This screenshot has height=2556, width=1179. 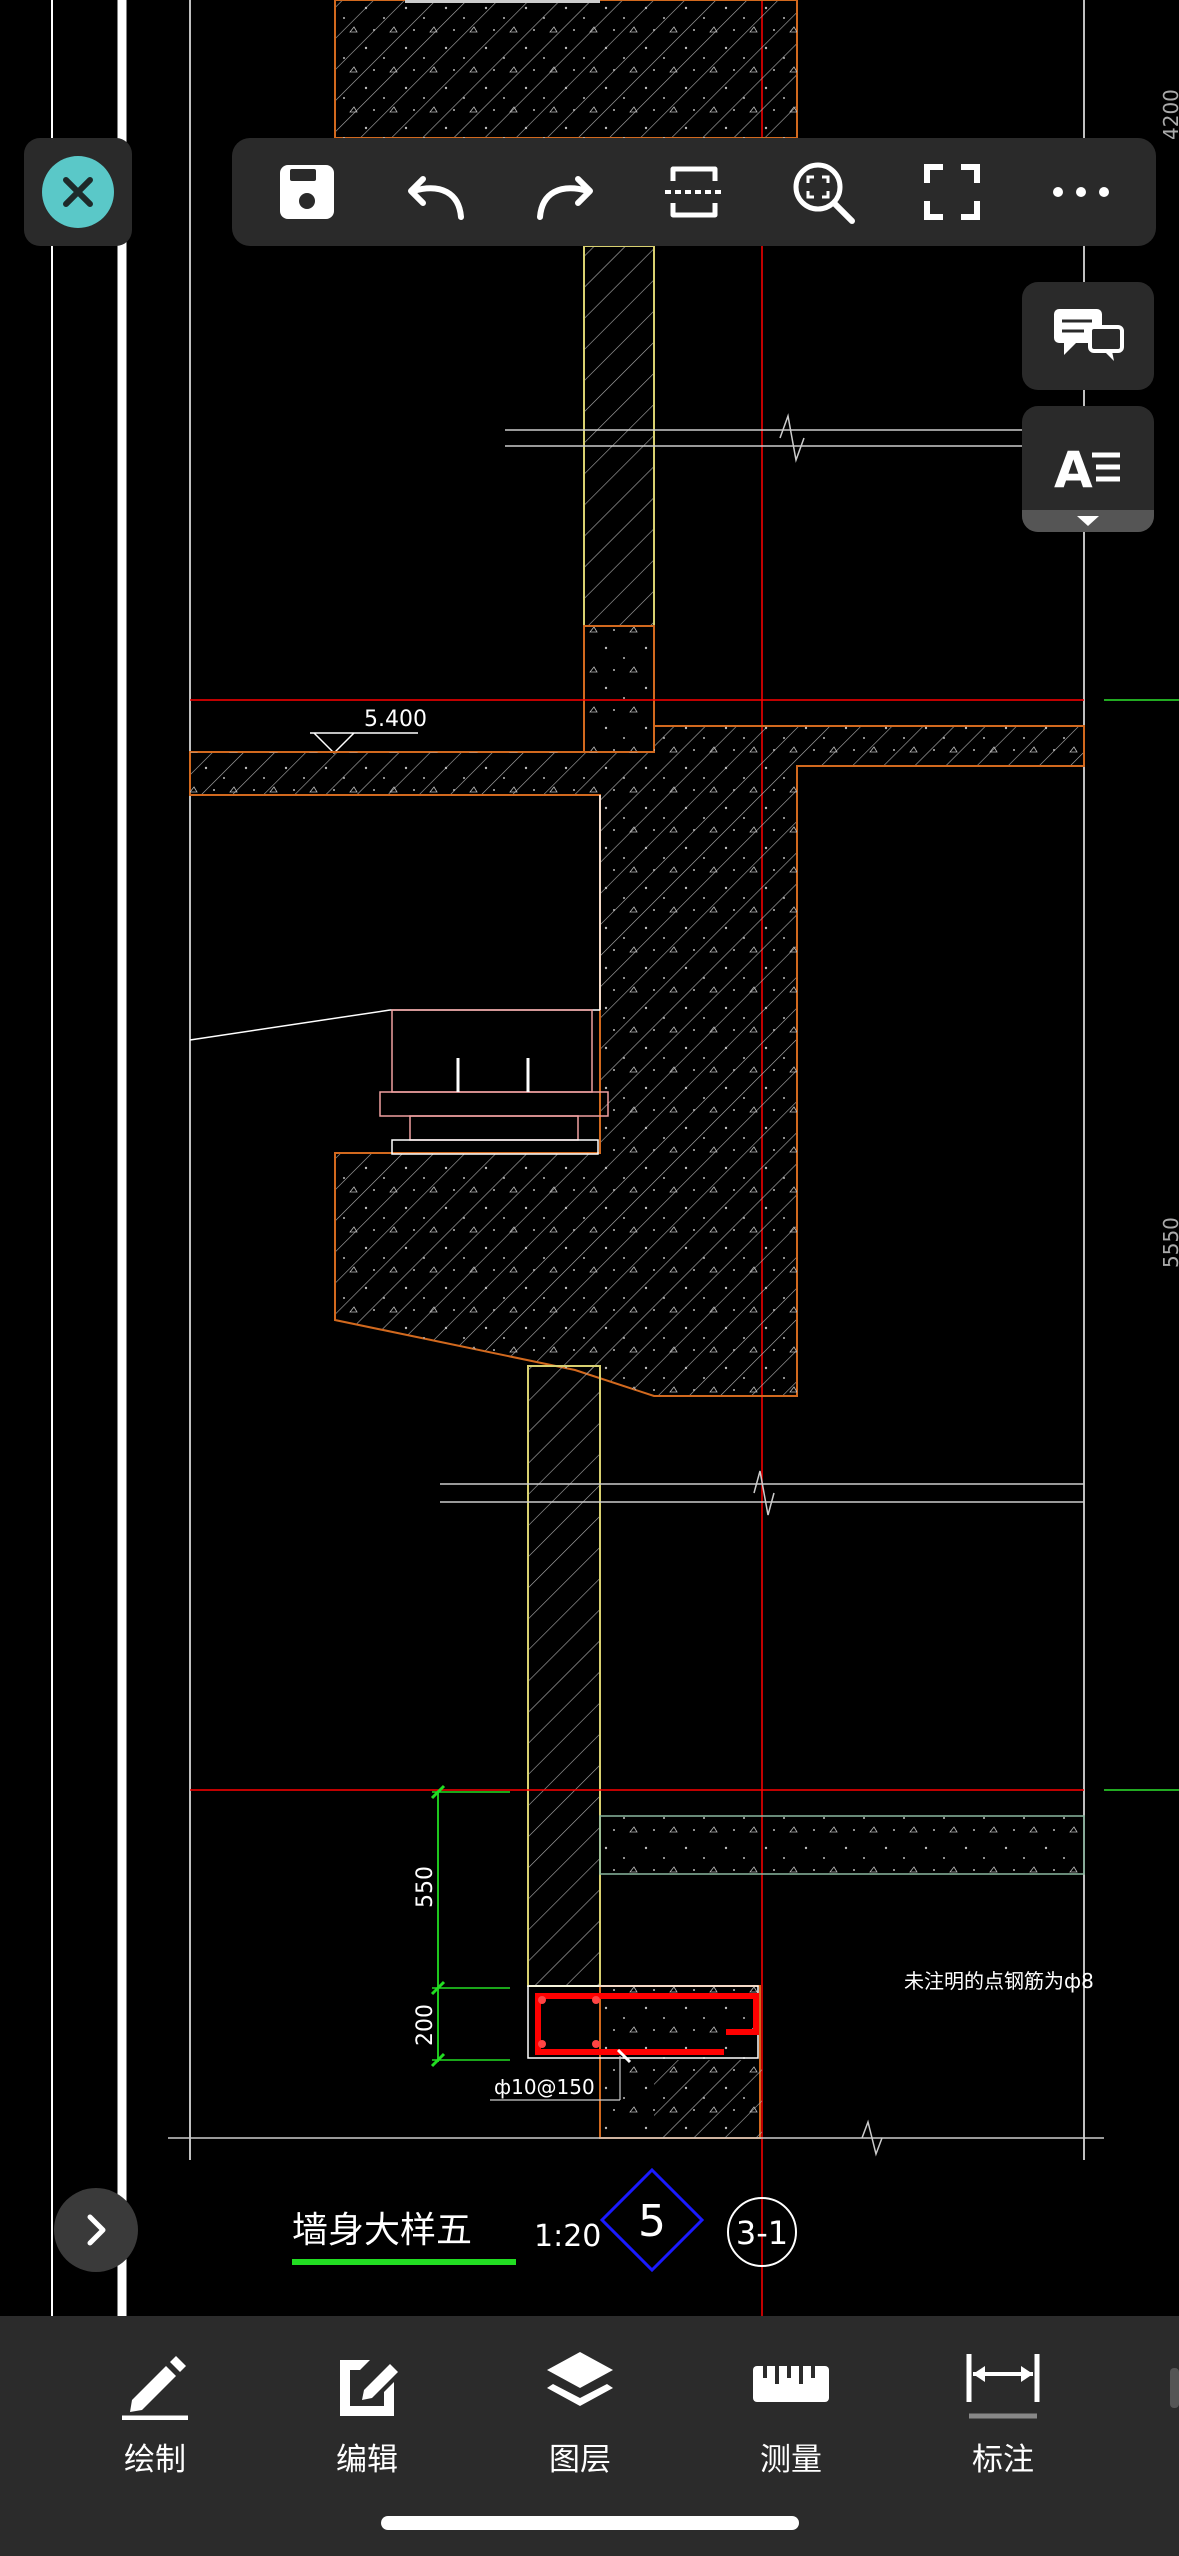 I want to click on chevron-down-icon, so click(x=1088, y=521).